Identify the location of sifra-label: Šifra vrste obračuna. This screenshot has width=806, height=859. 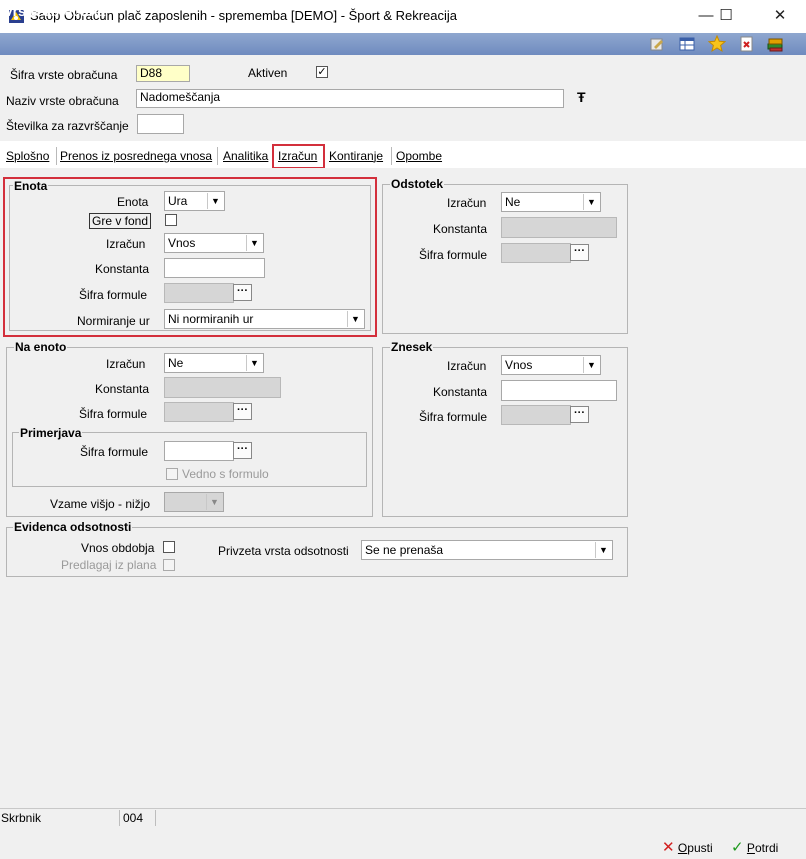
(64, 75).